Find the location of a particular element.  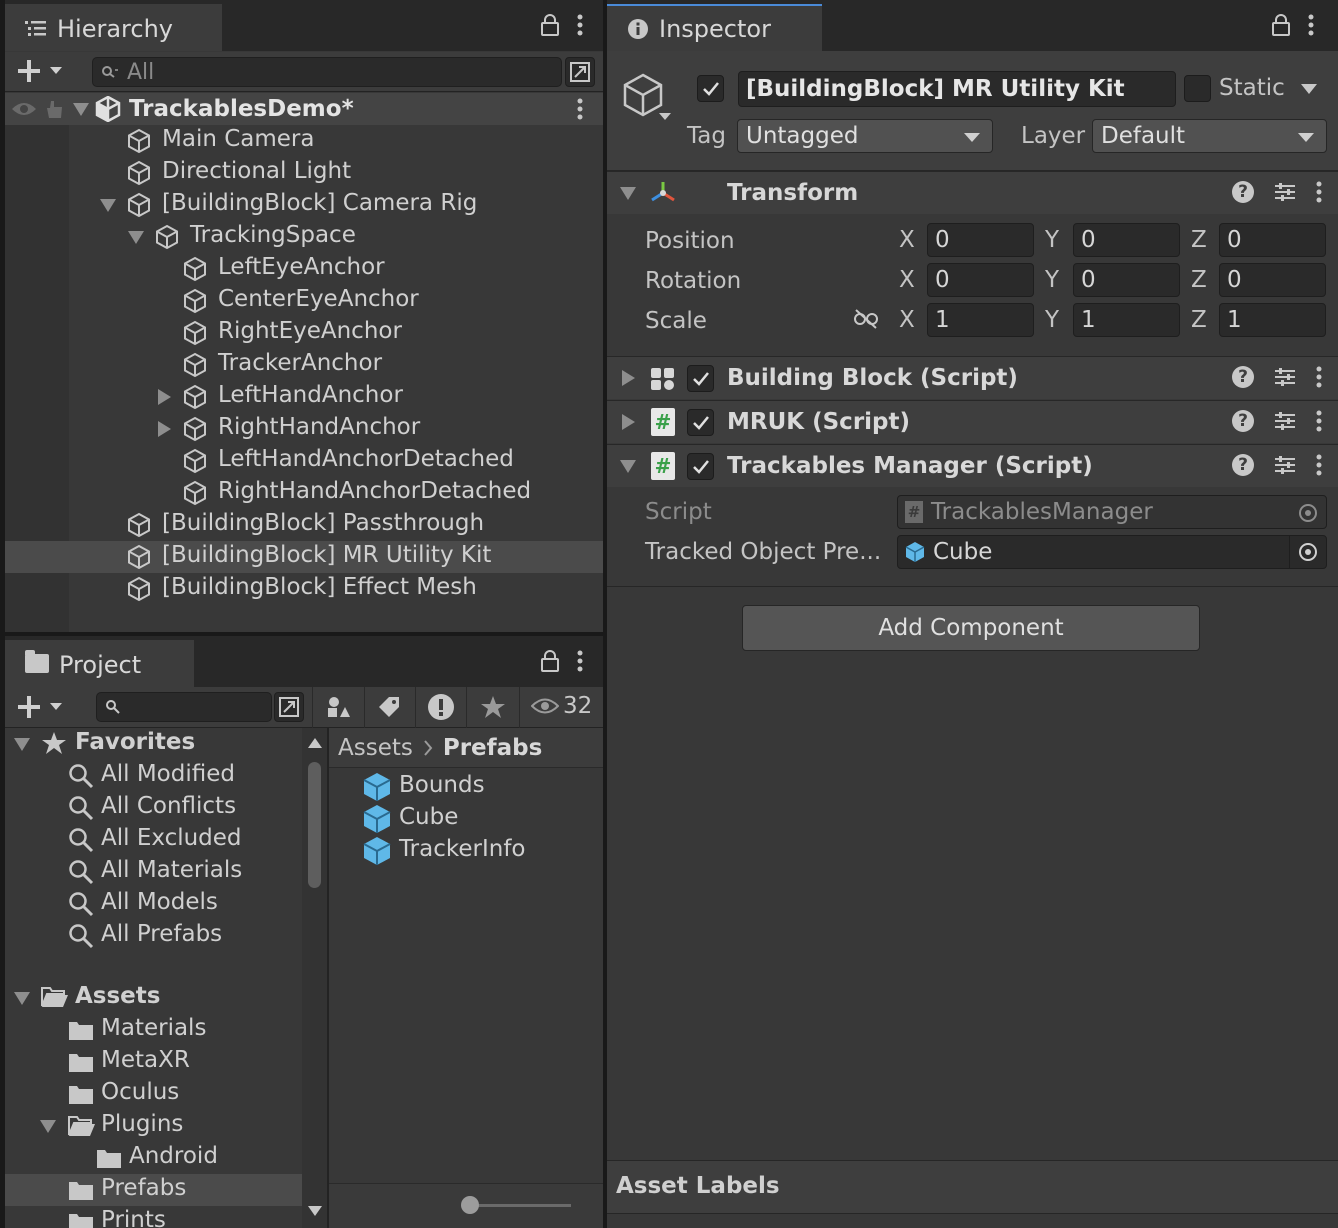

tracked-object-prefab-field: Cube is located at coordinates (1112, 552).